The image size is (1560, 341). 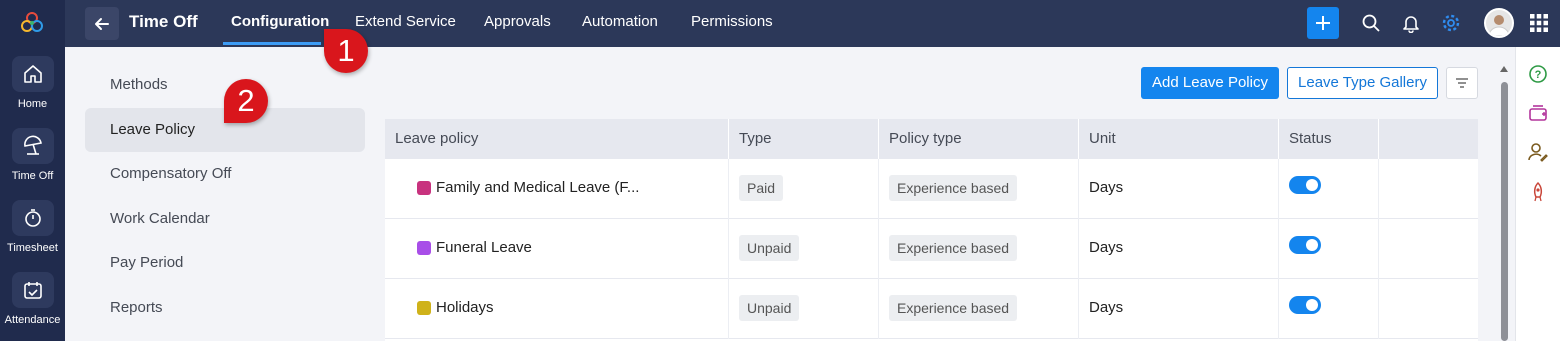 I want to click on beach-umbrella-icon, so click(x=32, y=146).